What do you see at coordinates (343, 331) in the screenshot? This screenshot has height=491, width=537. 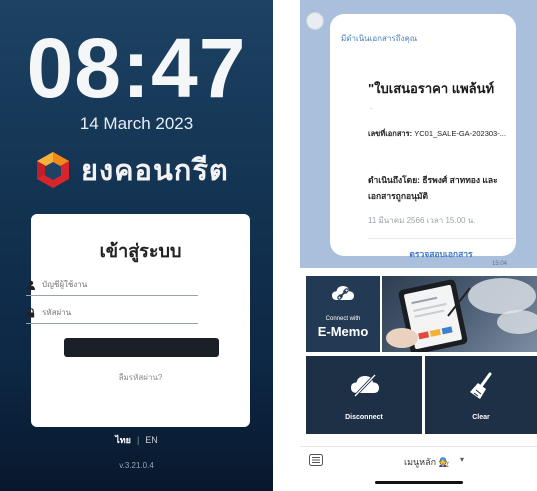 I see `ememo-title: E-Memo` at bounding box center [343, 331].